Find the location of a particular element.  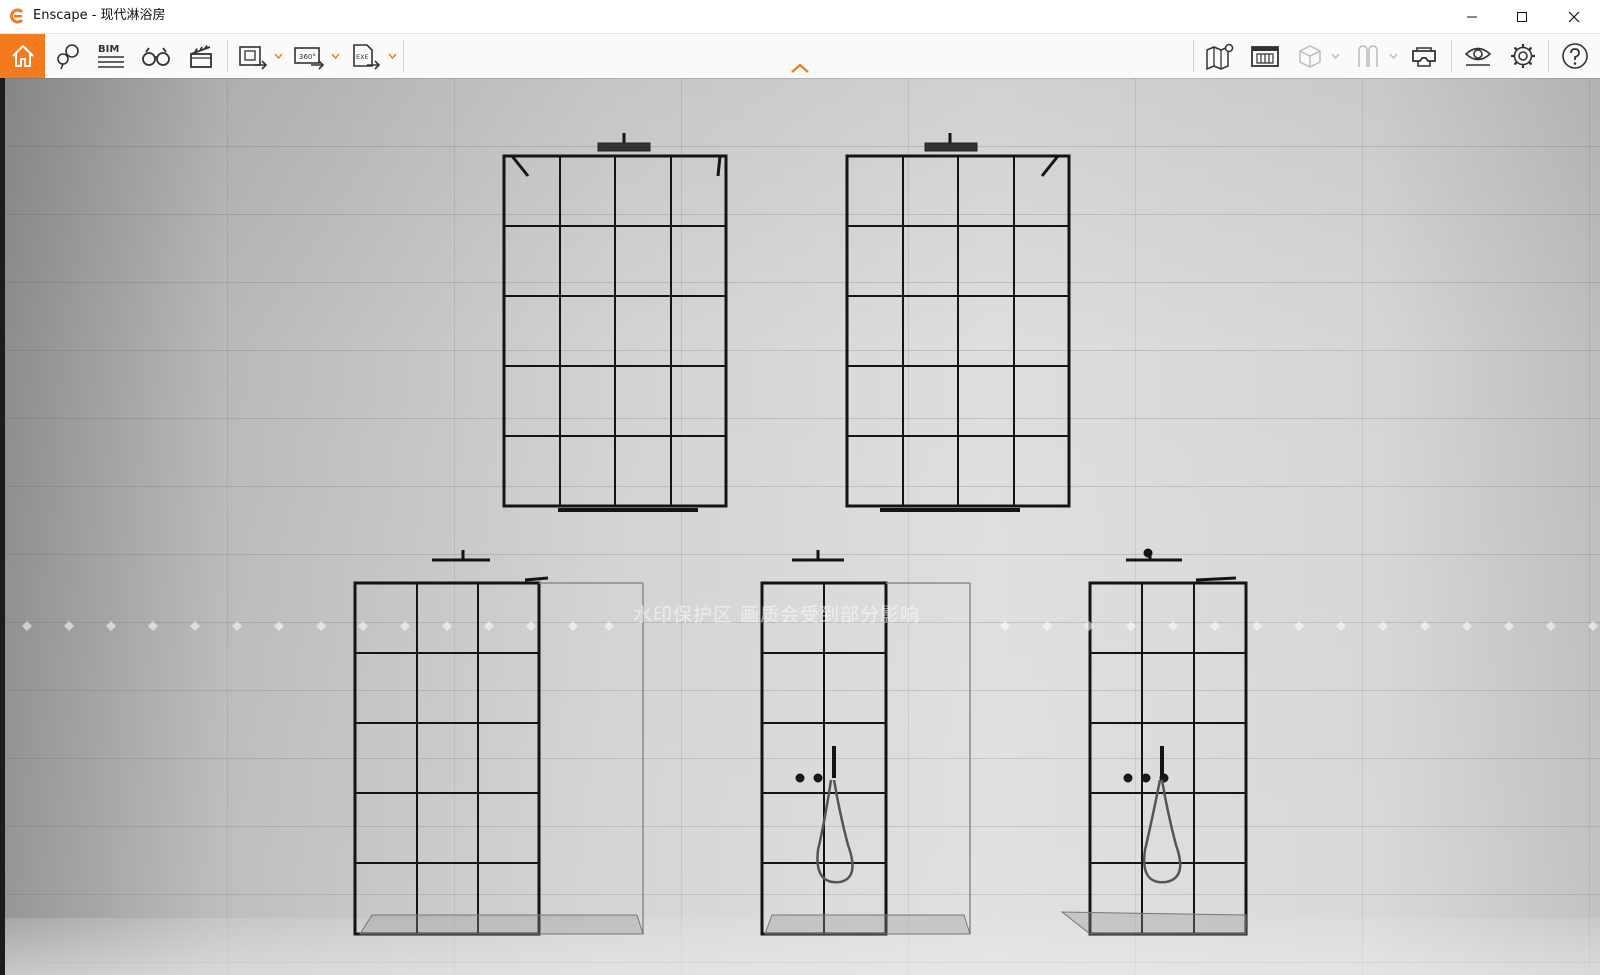

panorama-export-button: 360° is located at coordinates (309, 56).